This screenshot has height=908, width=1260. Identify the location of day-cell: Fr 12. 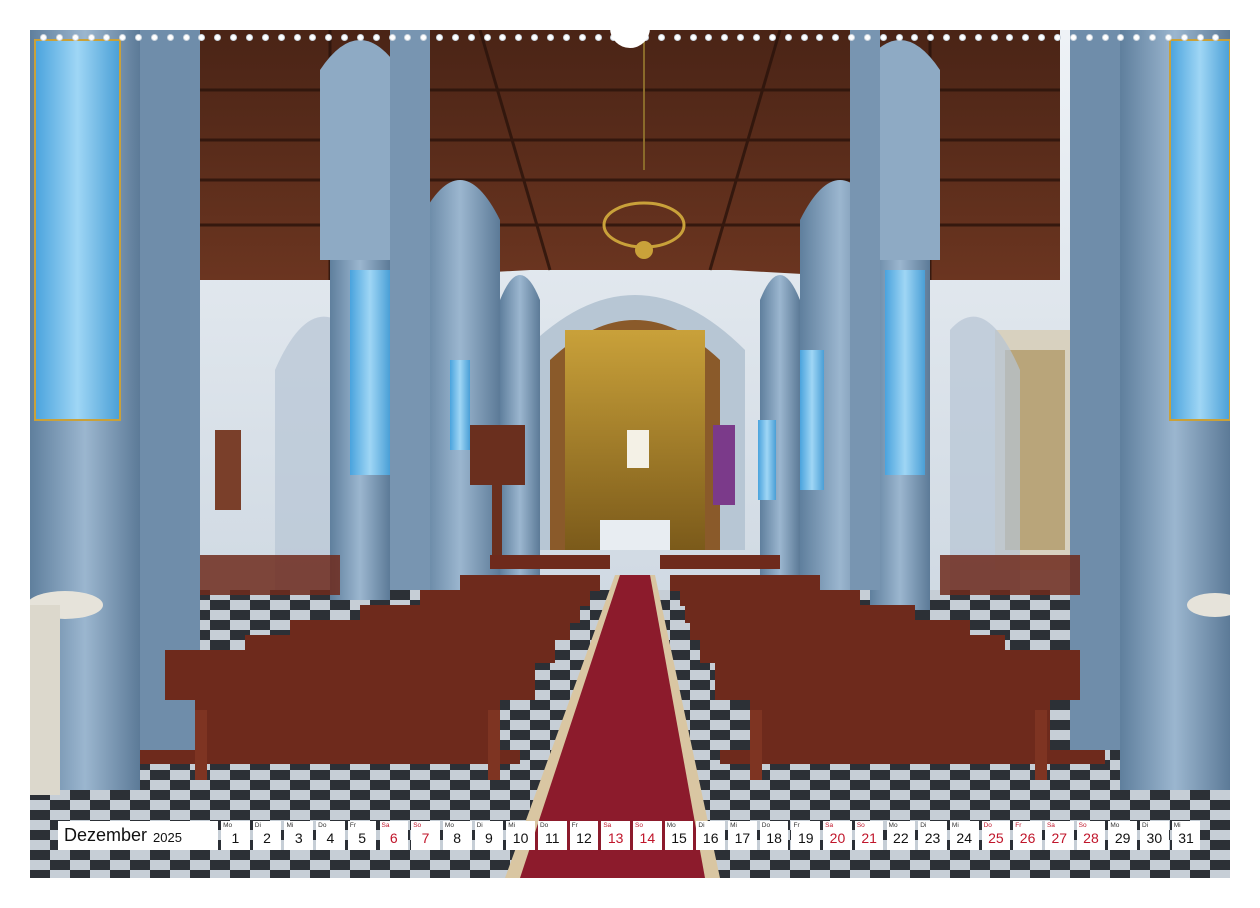
(584, 835).